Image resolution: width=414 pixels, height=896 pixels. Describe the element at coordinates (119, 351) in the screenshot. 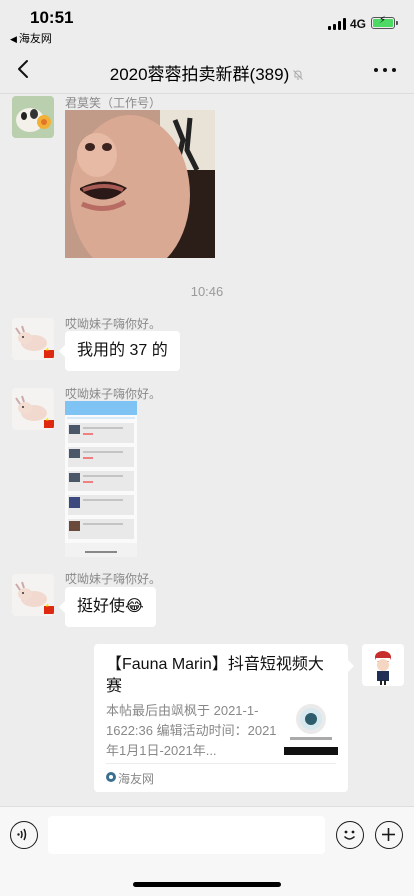

I see `text-message: 我用的 37 的` at that location.